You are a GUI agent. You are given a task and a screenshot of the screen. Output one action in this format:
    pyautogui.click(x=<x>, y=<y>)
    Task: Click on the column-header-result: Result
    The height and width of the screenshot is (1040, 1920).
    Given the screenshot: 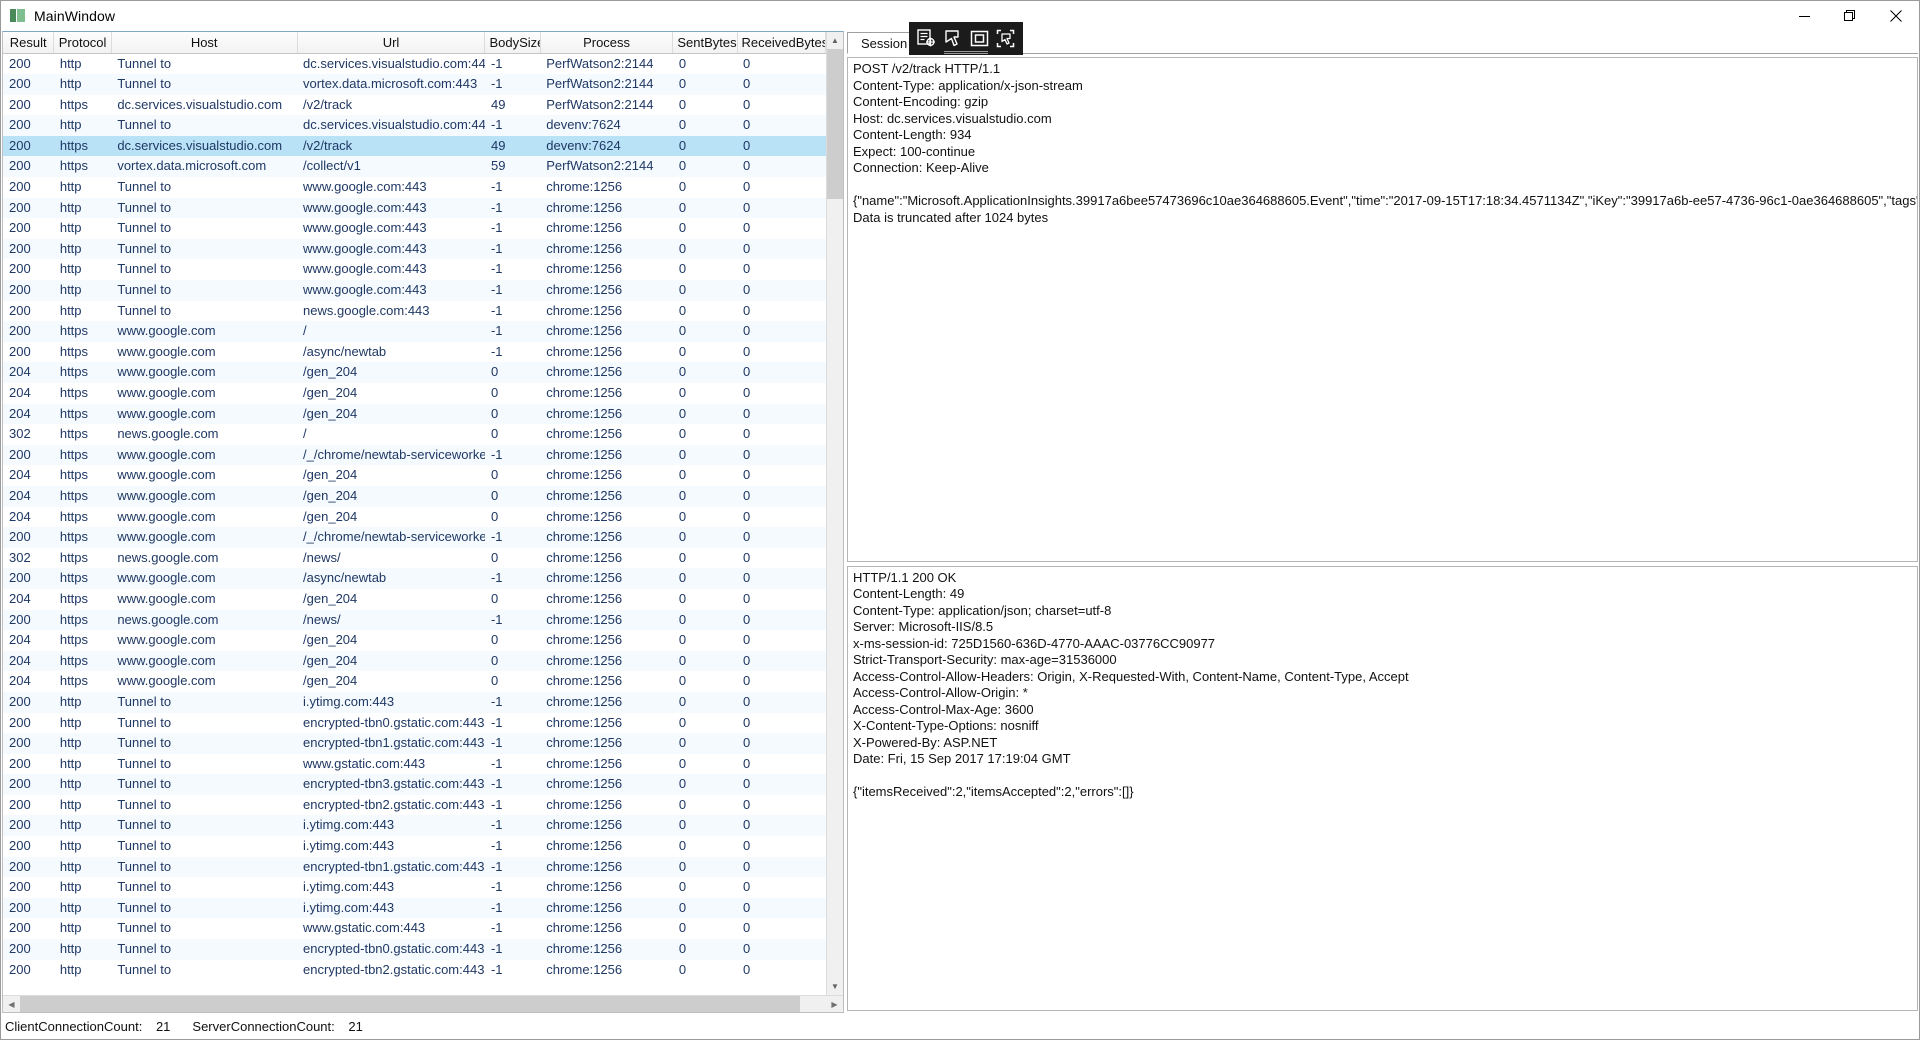 What is the action you would take?
    pyautogui.click(x=29, y=43)
    